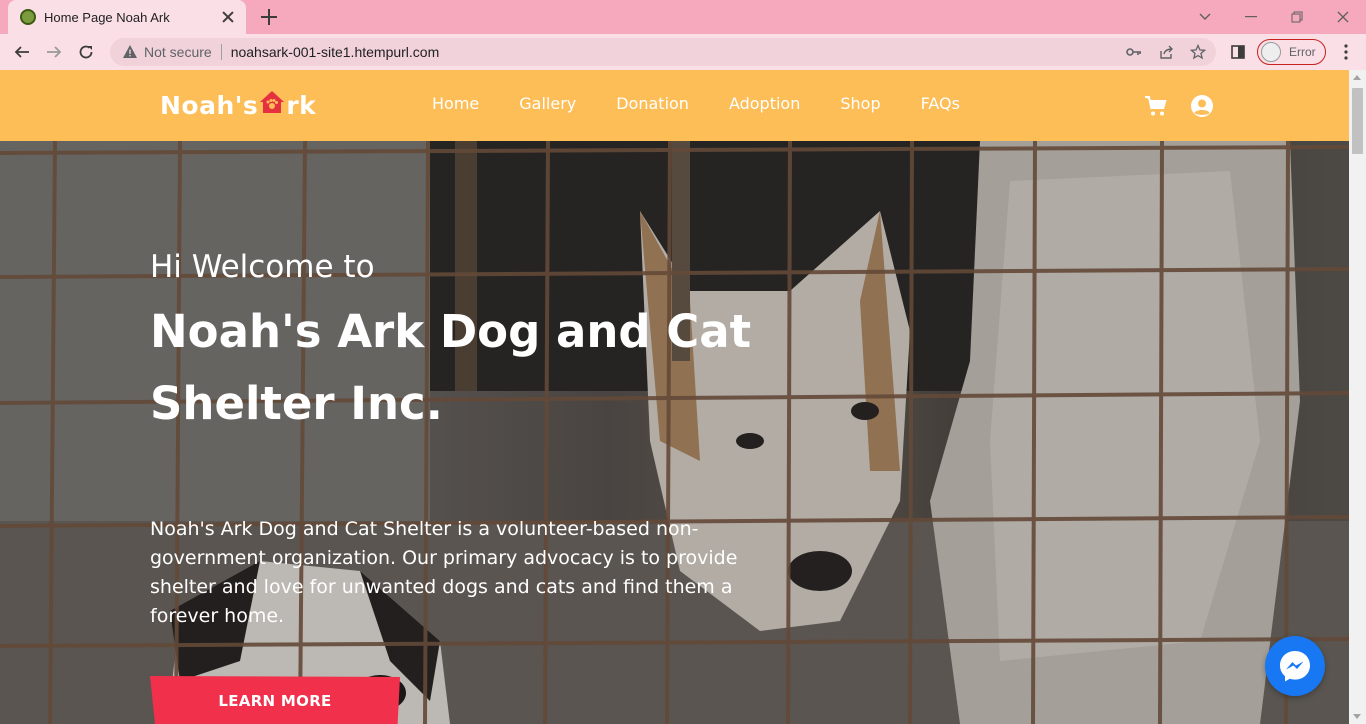 Image resolution: width=1366 pixels, height=724 pixels. What do you see at coordinates (335, 52) in the screenshot?
I see `url-text: noahsark-001-site1.htempurl.com` at bounding box center [335, 52].